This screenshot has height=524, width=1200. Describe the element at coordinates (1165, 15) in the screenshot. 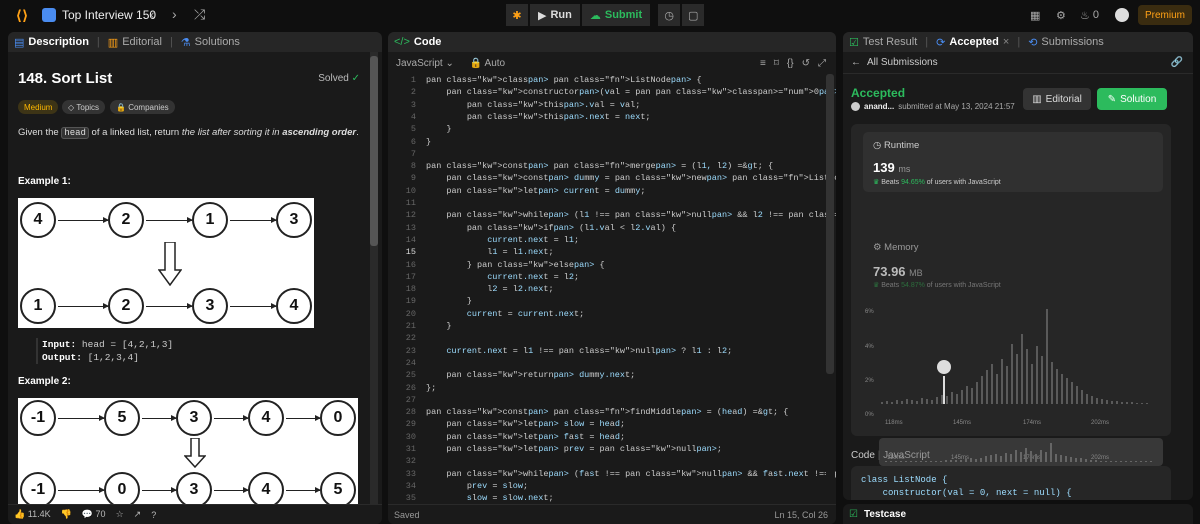

I see `premium-button: Premium` at that location.